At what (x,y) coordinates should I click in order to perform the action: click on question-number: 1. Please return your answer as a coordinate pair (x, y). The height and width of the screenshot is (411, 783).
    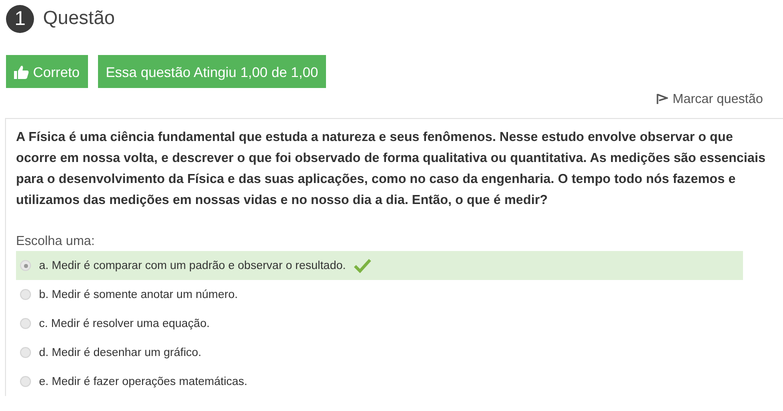
    Looking at the image, I should click on (20, 19).